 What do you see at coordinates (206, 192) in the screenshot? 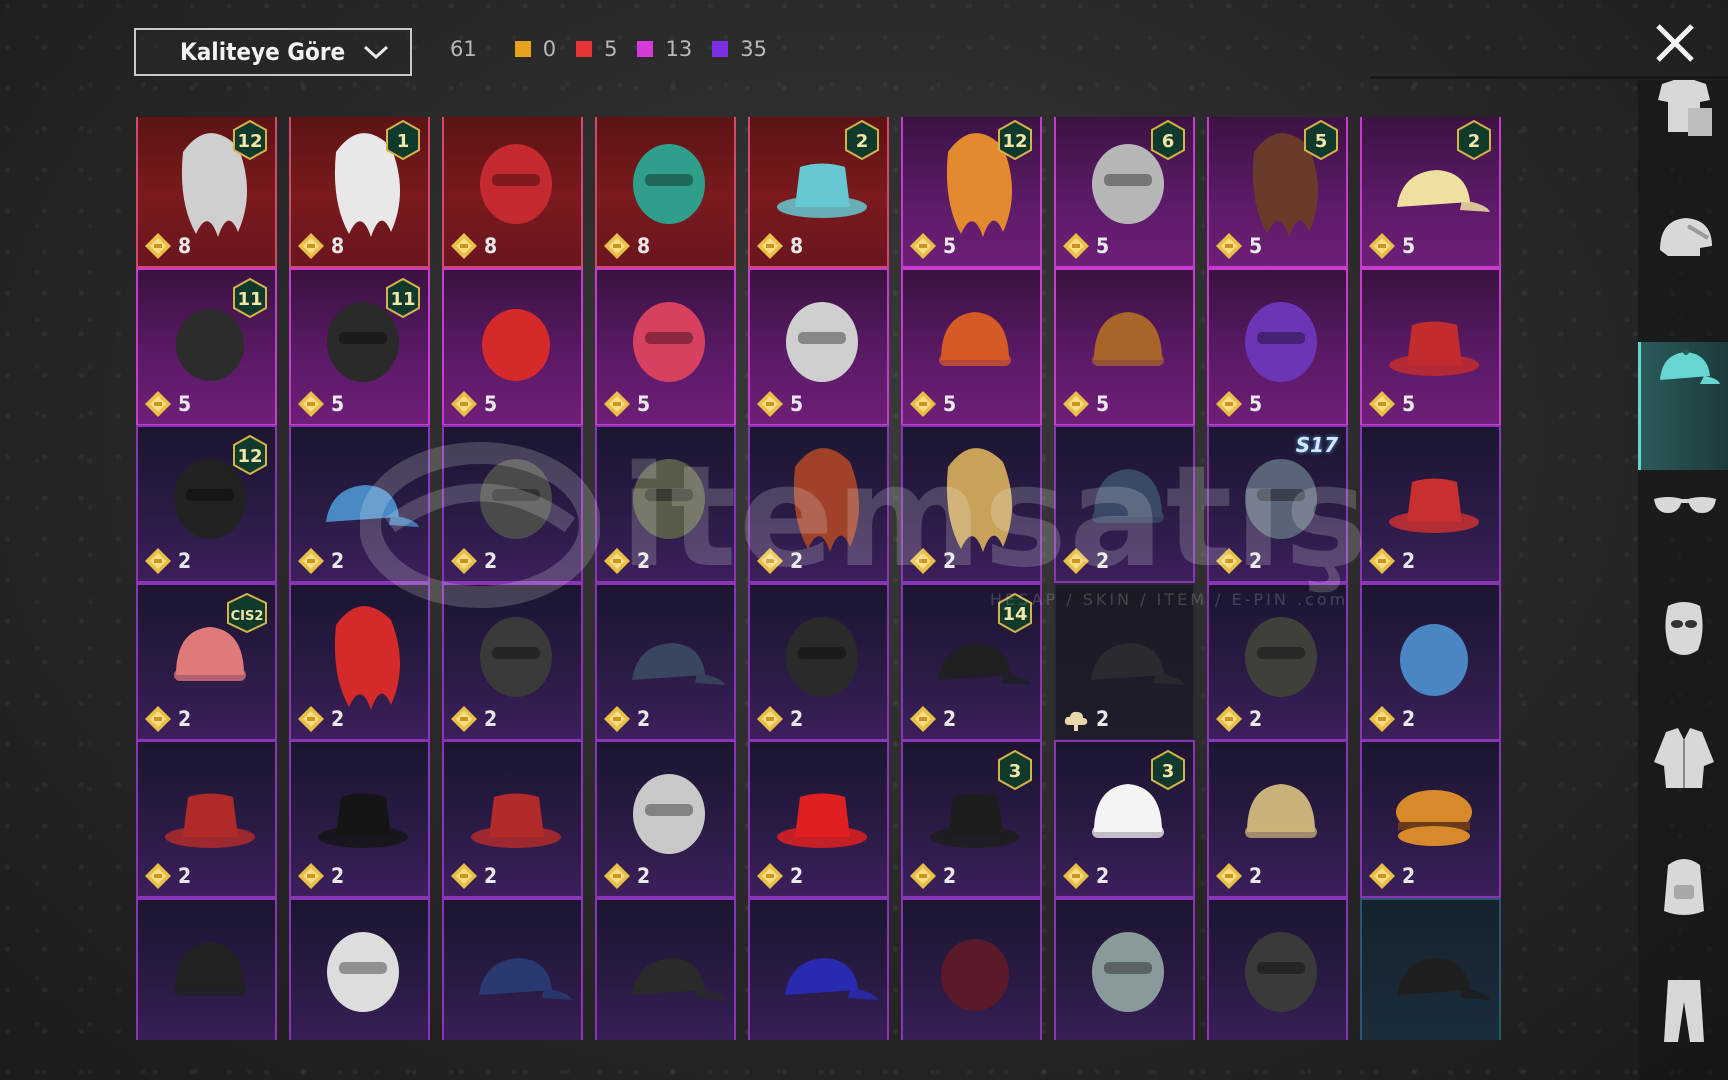
I see `item-tile: 12 8` at bounding box center [206, 192].